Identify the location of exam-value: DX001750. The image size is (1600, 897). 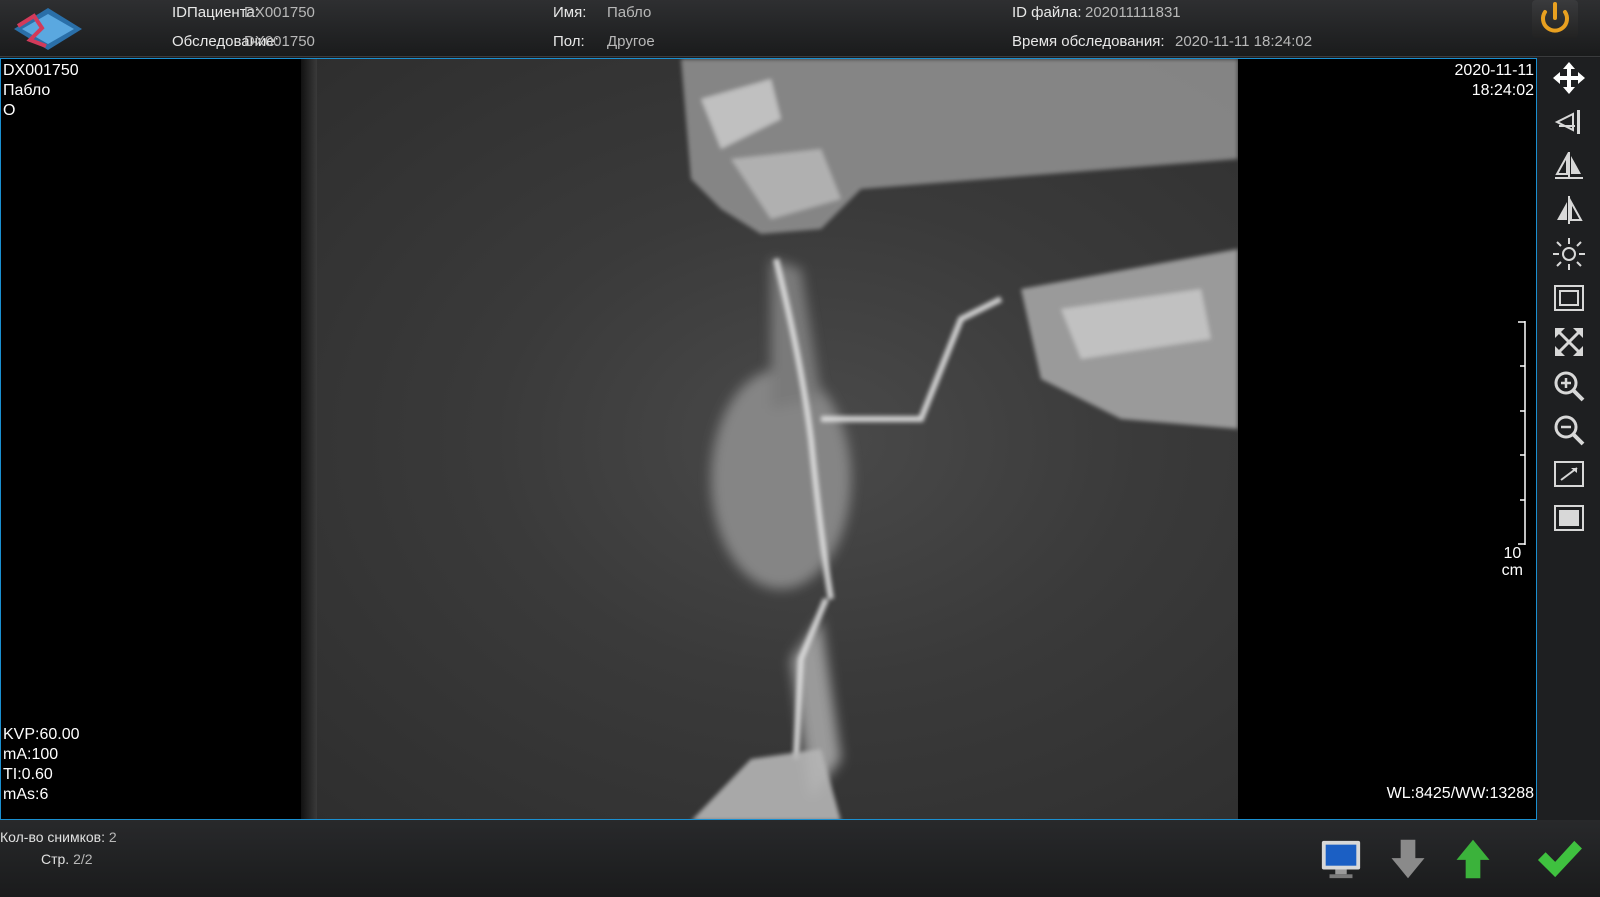
(279, 41).